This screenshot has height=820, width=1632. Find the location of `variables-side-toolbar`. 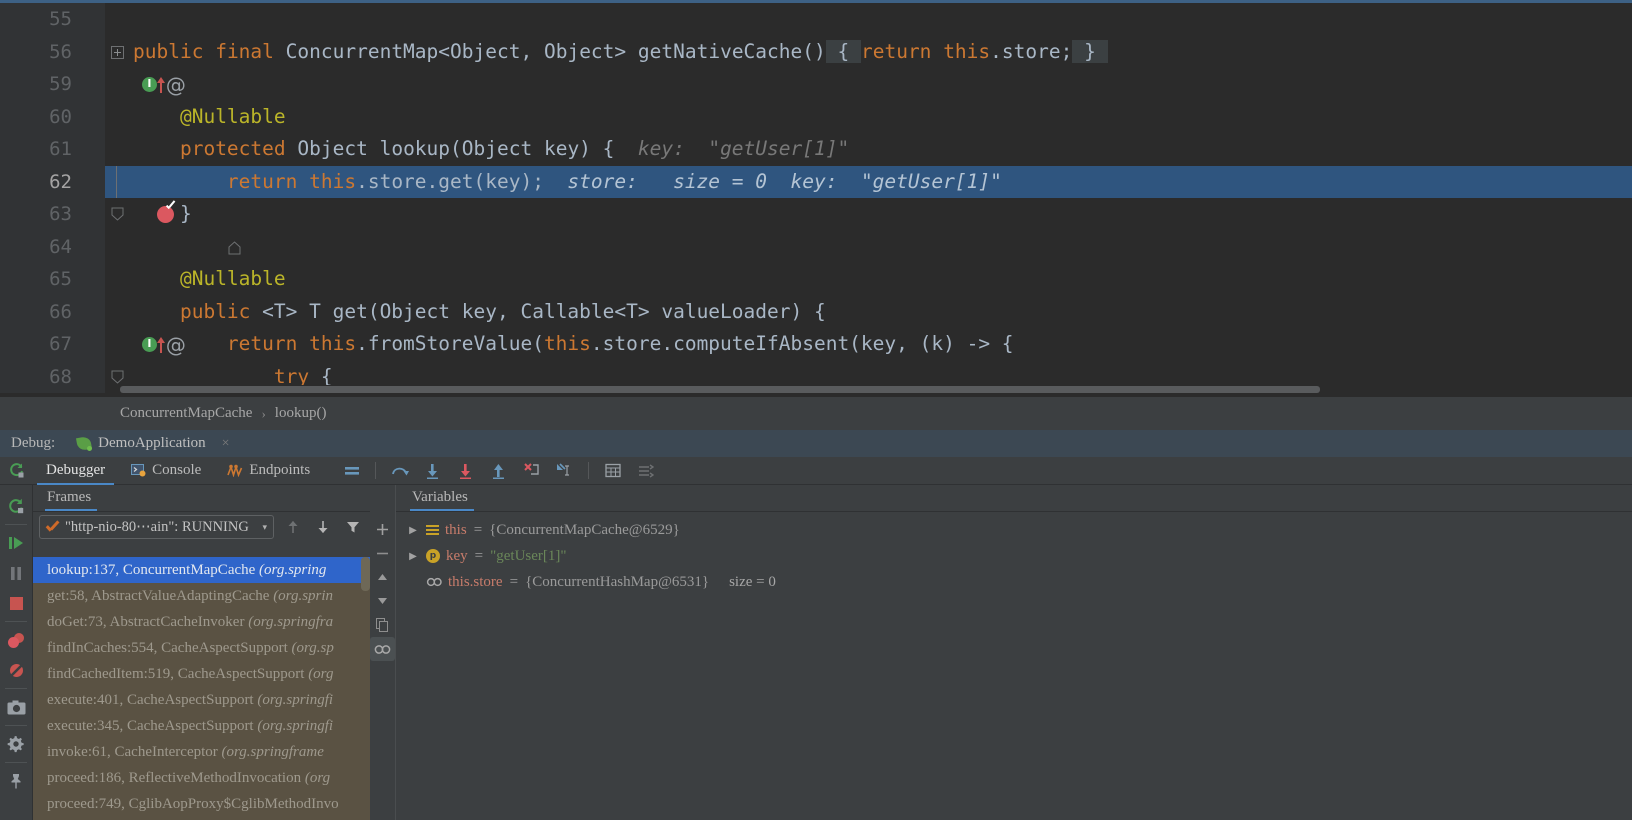

variables-side-toolbar is located at coordinates (382, 652).